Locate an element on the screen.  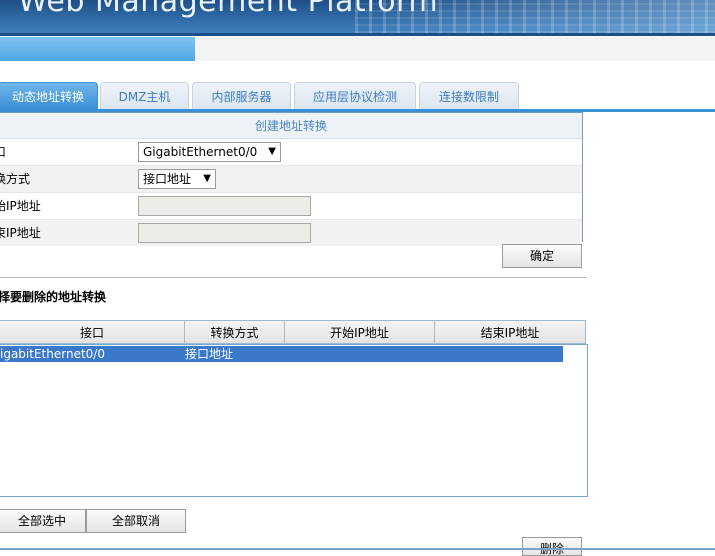
end-ip-input is located at coordinates (224, 233).